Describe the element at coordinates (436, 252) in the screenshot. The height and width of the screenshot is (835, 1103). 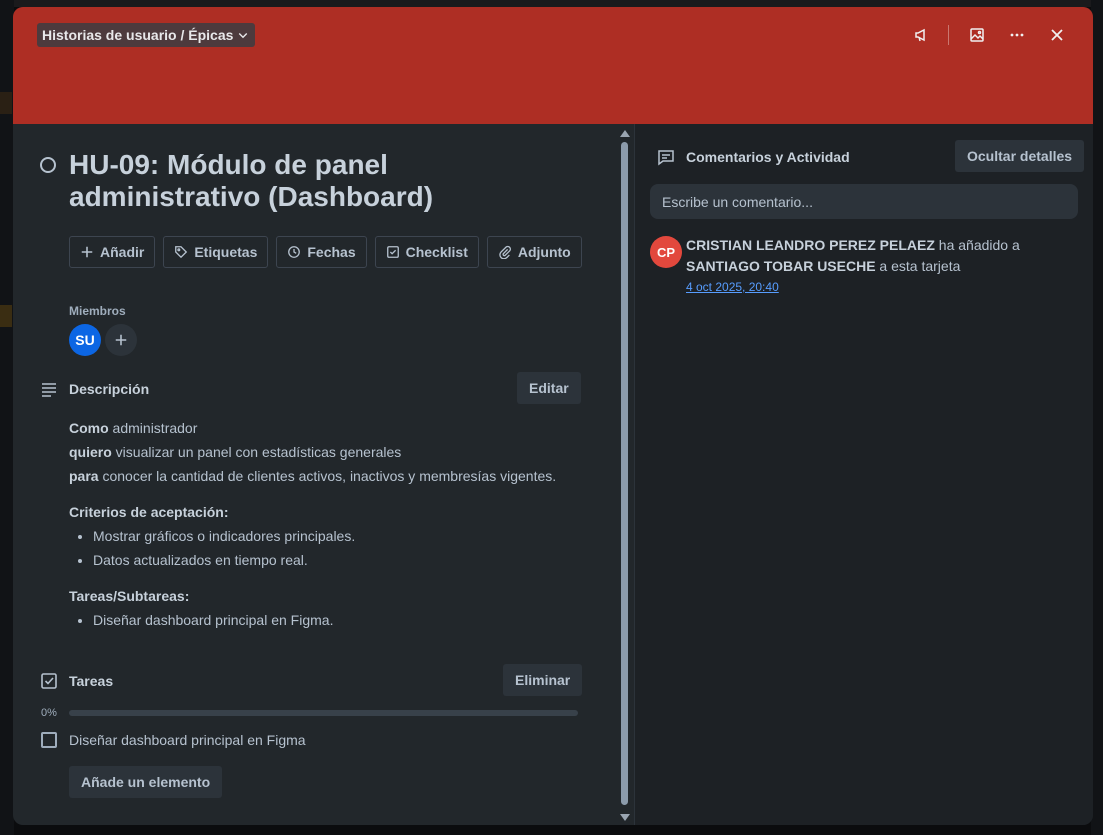
I see `checklist-button-label: Checklist` at that location.